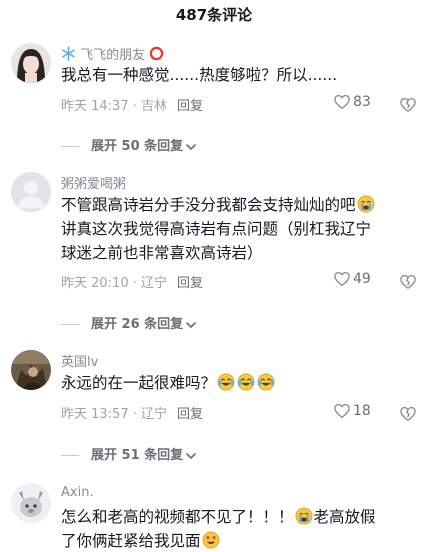 This screenshot has height=552, width=428. What do you see at coordinates (216, 229) in the screenshot?
I see `comment-text-line: 讲真这次我觉得高诗岩有点问题（别杠我辽宁` at bounding box center [216, 229].